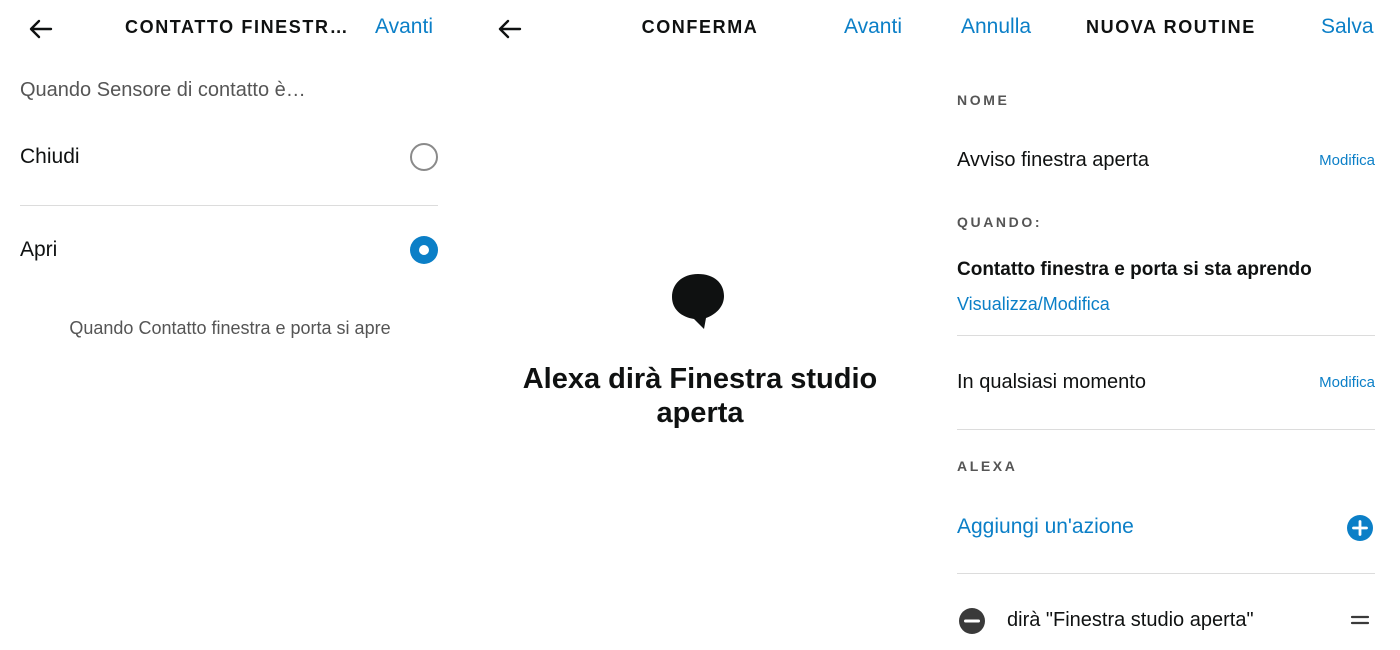  I want to click on trigger-summary: Contatto finestra e porta si sta aprendo, so click(1134, 269).